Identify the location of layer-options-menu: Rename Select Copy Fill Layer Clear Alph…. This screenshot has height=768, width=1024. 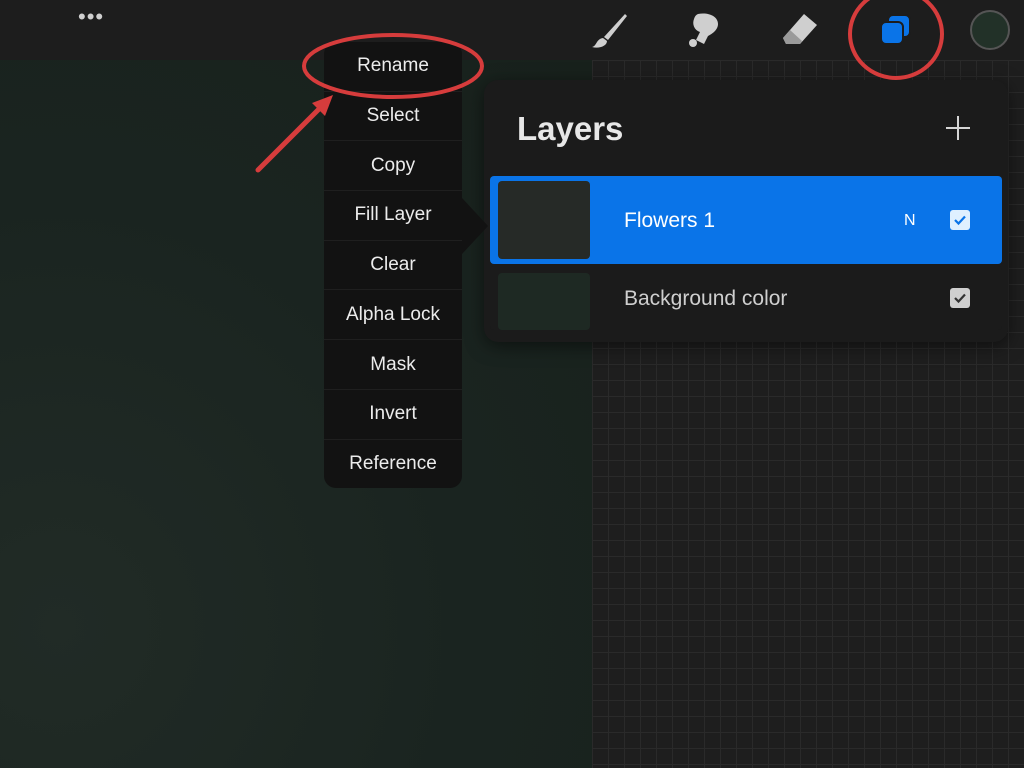
(393, 265).